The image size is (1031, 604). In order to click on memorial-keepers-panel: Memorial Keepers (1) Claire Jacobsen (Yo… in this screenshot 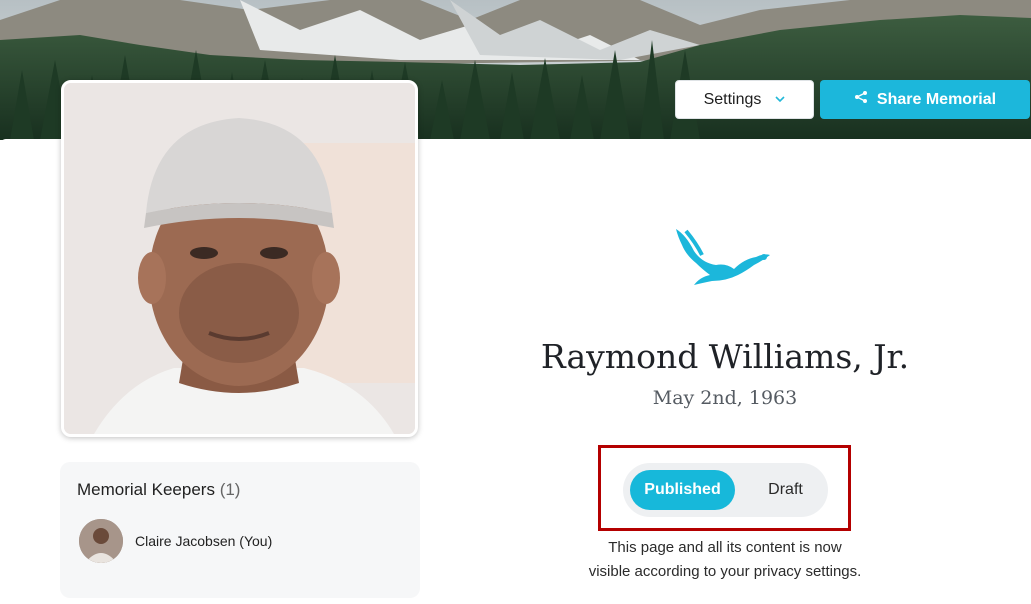, I will do `click(240, 530)`.